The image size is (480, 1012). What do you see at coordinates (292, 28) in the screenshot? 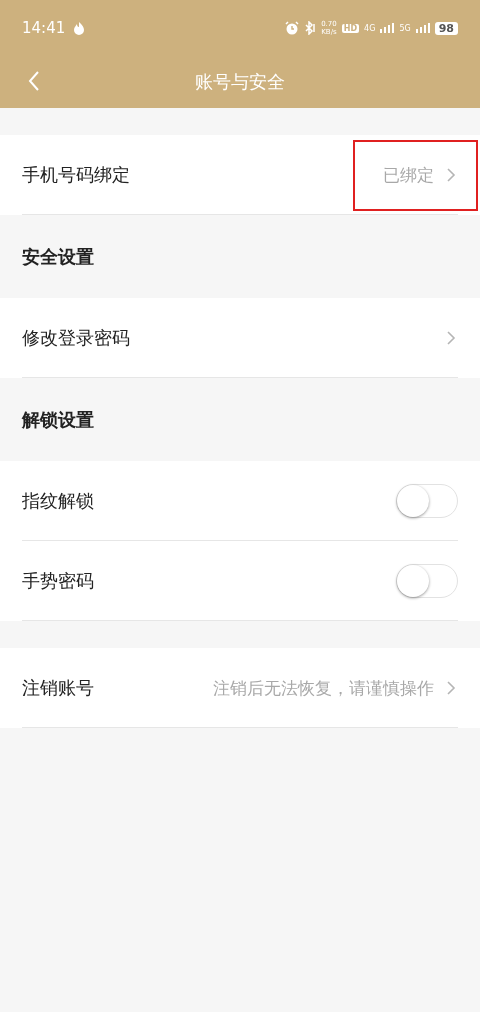
I see `alarm-icon` at bounding box center [292, 28].